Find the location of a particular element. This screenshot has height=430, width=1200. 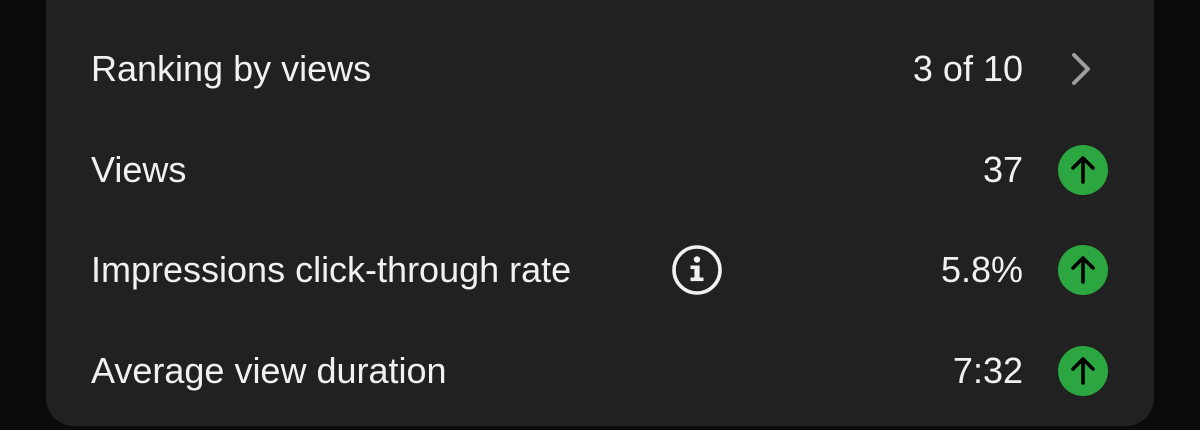

info-icon is located at coordinates (697, 270).